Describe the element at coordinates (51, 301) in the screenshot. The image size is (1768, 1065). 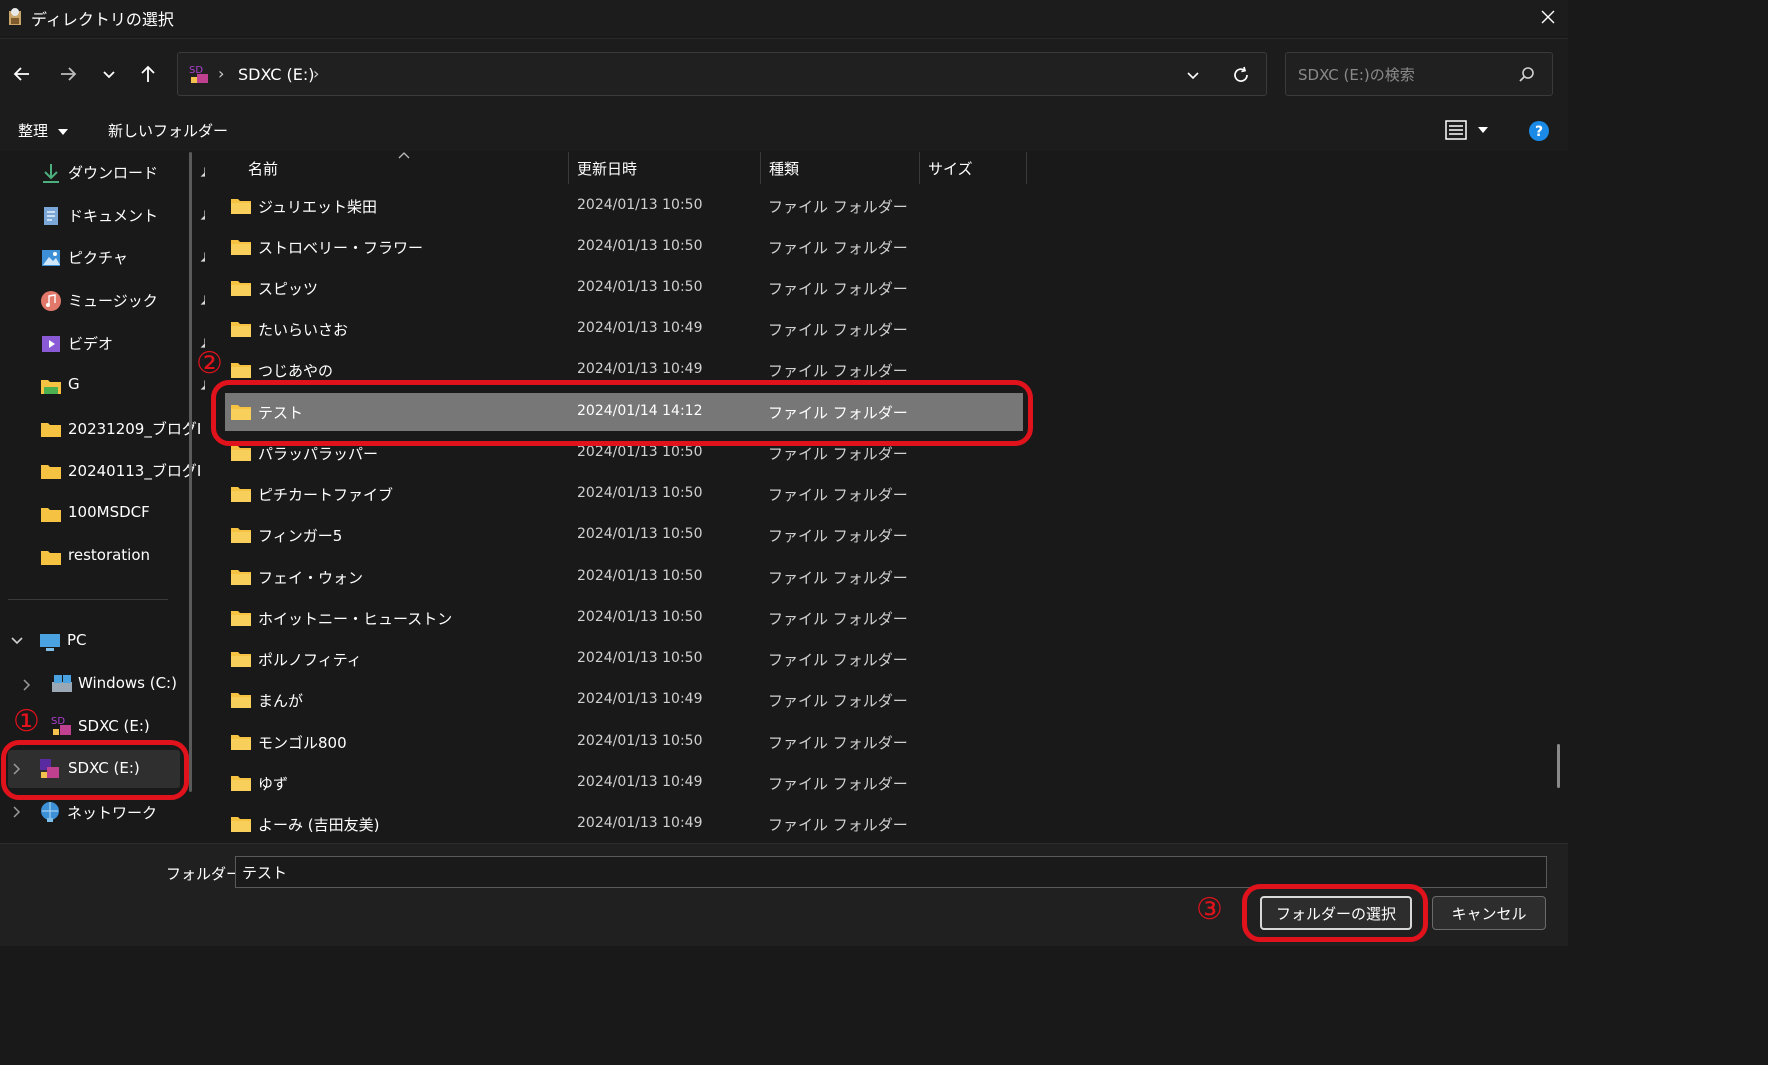
I see `music-icon` at that location.